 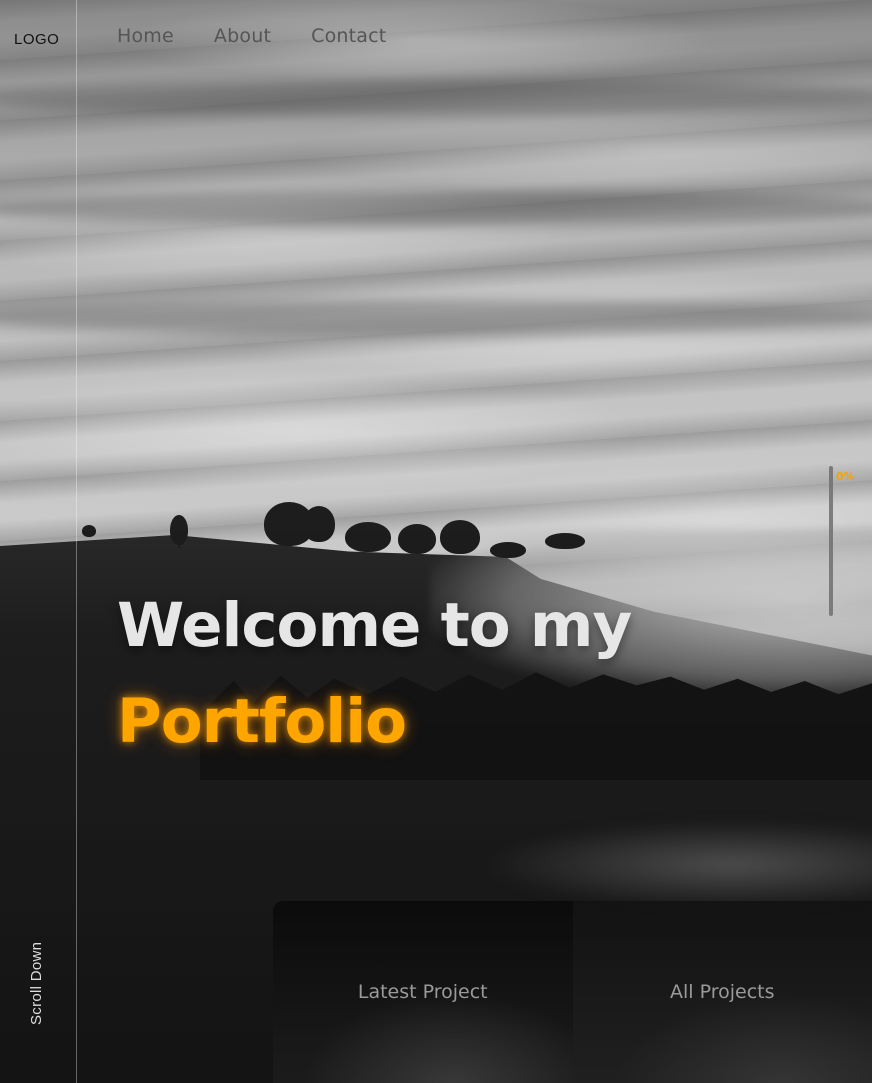 What do you see at coordinates (262, 721) in the screenshot?
I see `hero-heading-line2: Portfolio` at bounding box center [262, 721].